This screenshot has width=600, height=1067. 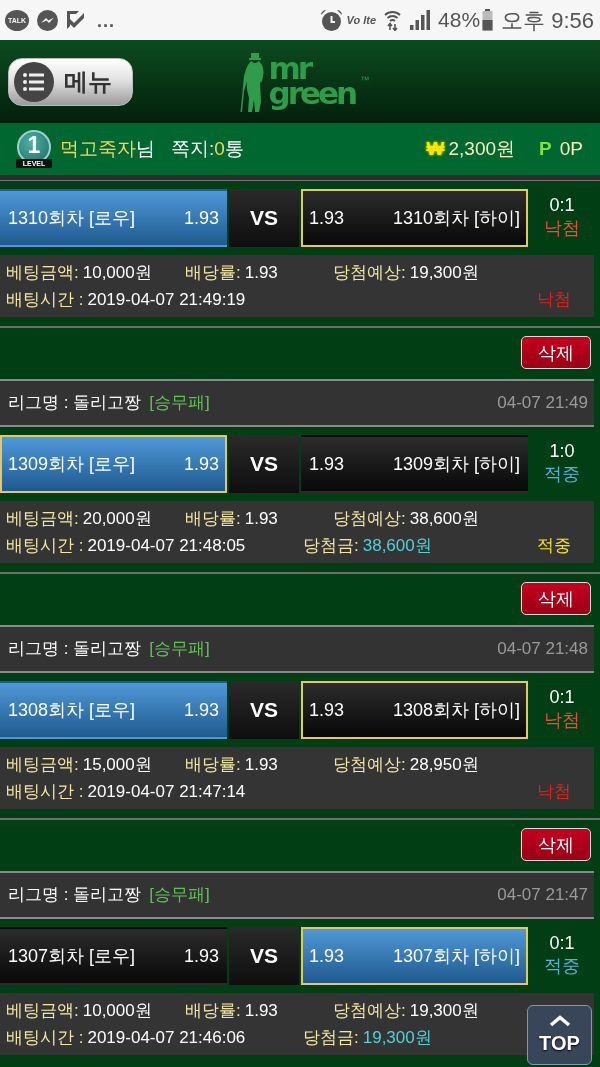 What do you see at coordinates (113, 956) in the screenshot?
I see `bet-option-button: 1307회차 [로우] 1.93` at bounding box center [113, 956].